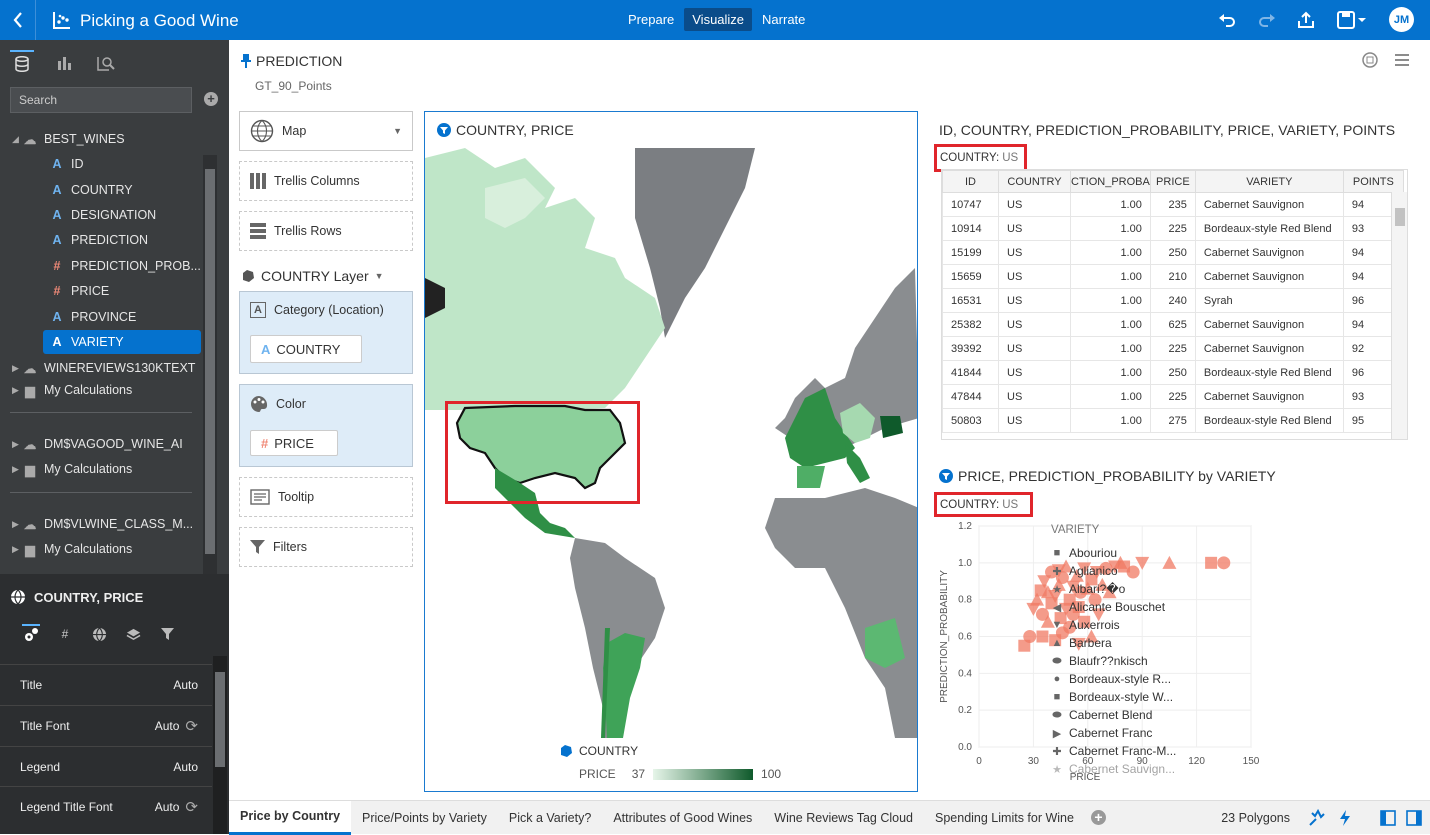 The image size is (1430, 835). I want to click on menu-icon, so click(1402, 60).